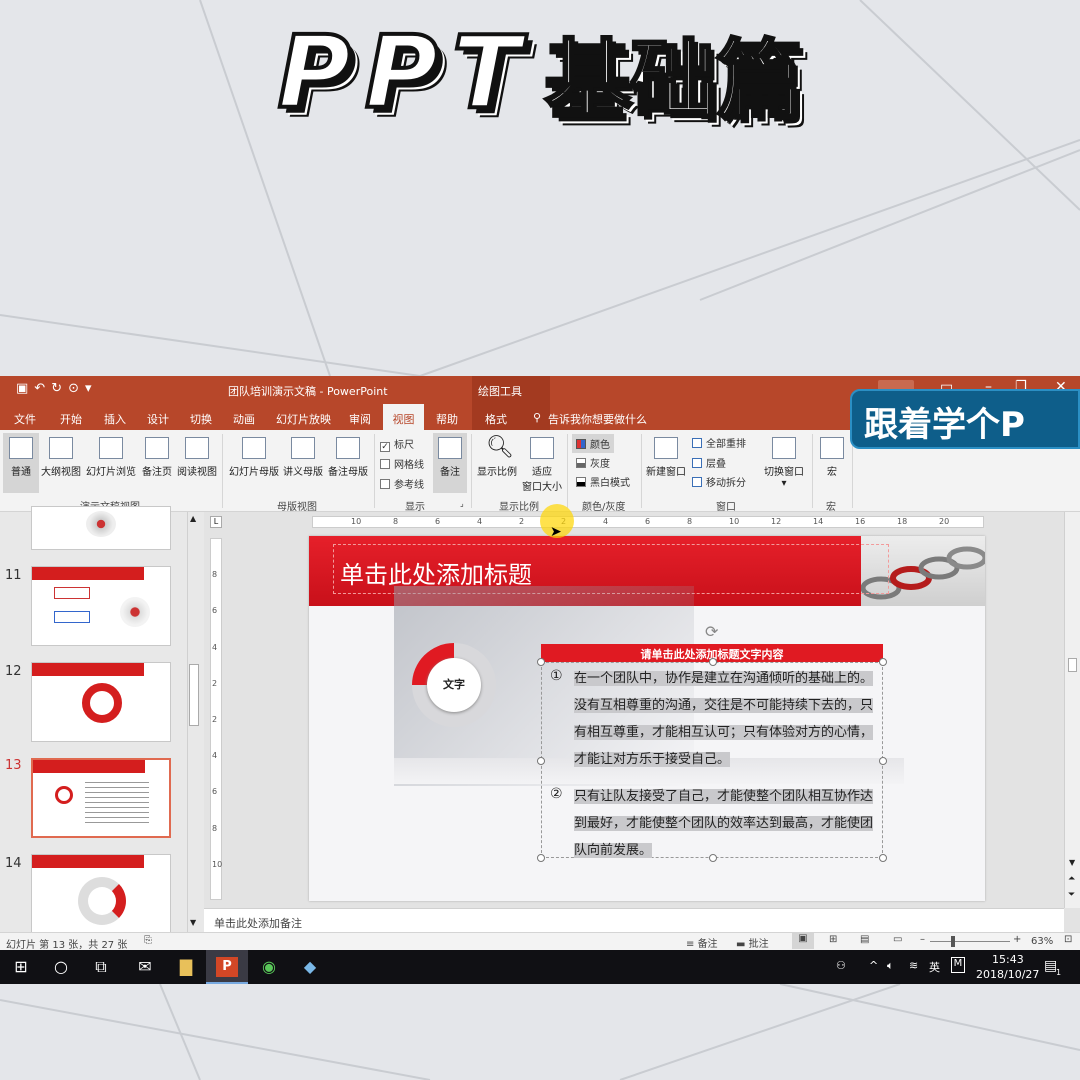  What do you see at coordinates (864, 939) in the screenshot?
I see `reading-view-status-icon: ▤` at bounding box center [864, 939].